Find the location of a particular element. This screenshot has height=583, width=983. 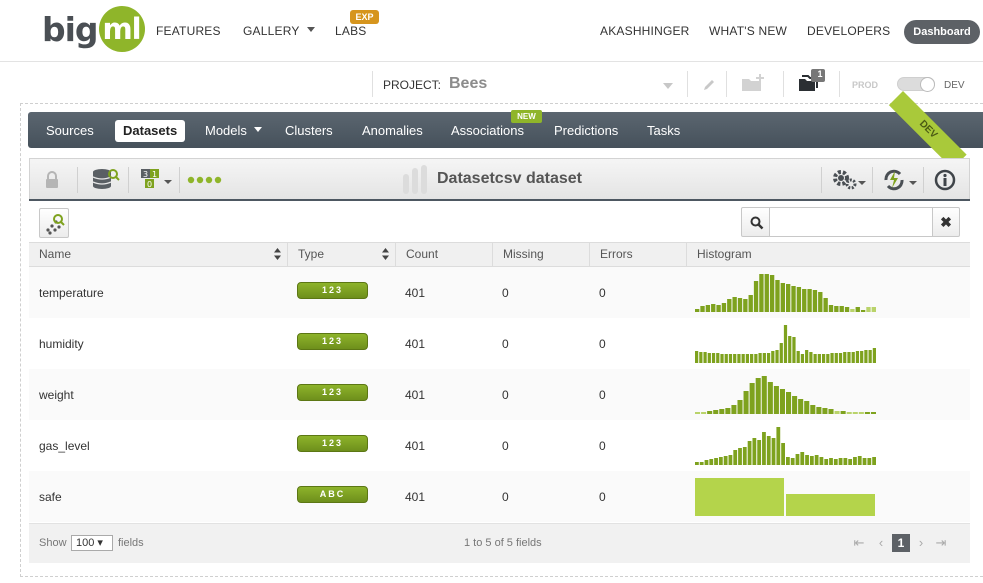

pencil-icon is located at coordinates (709, 85).